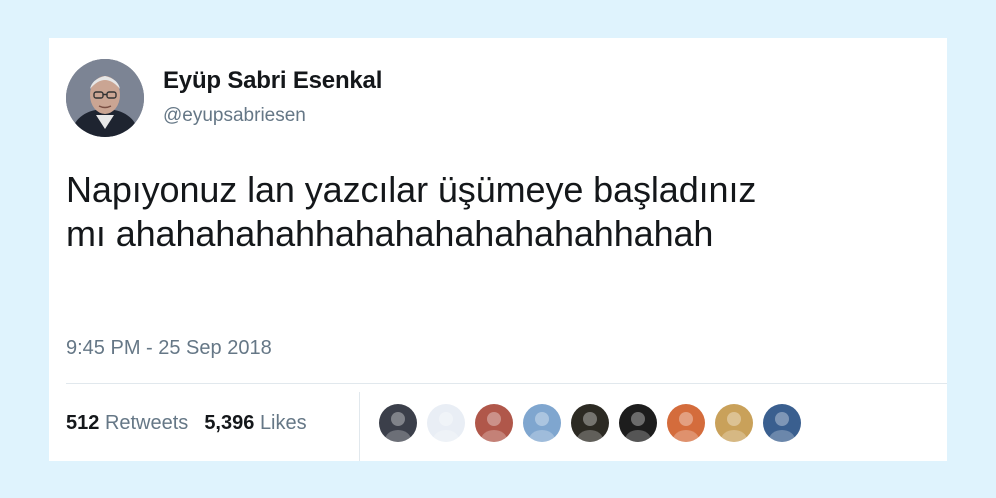  Describe the element at coordinates (234, 116) in the screenshot. I see `author-handle: @eyupsabriesen` at that location.